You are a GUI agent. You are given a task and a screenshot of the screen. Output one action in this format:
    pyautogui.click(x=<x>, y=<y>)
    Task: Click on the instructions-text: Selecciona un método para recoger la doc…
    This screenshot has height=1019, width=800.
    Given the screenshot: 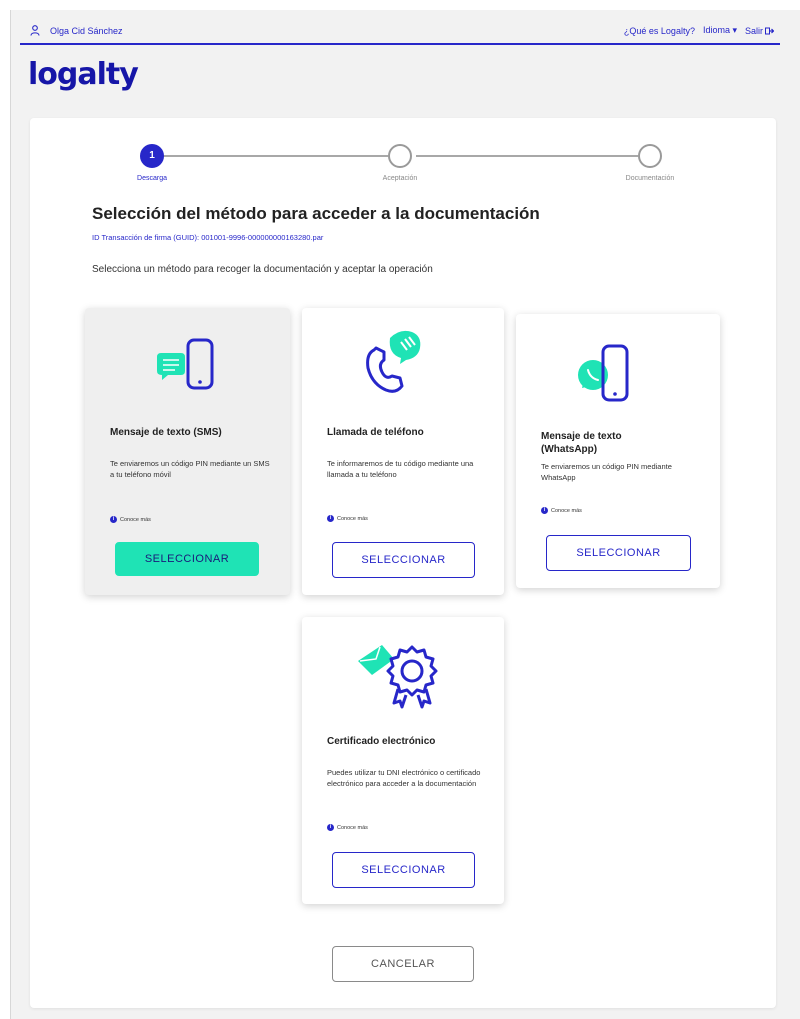 What is the action you would take?
    pyautogui.click(x=262, y=269)
    